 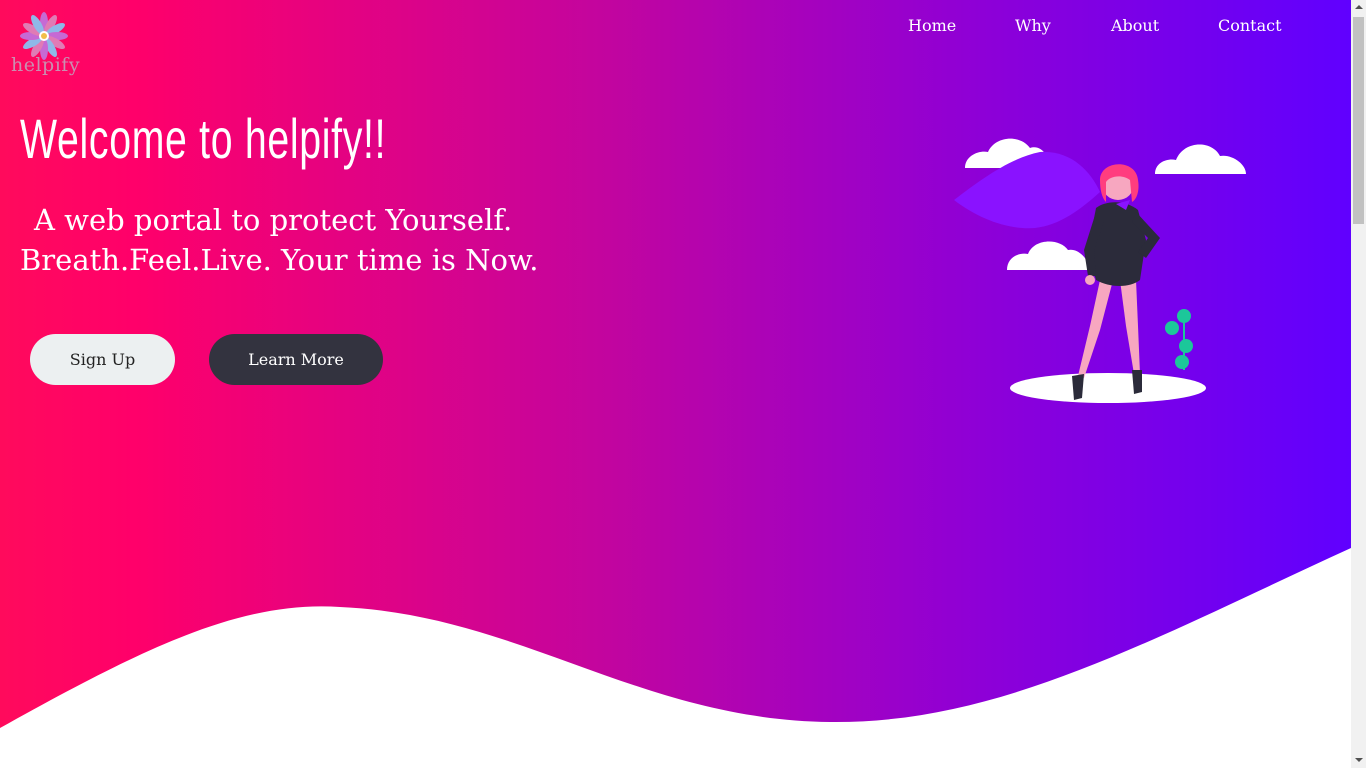 What do you see at coordinates (1358, 120) in the screenshot?
I see `scroll-thumb` at bounding box center [1358, 120].